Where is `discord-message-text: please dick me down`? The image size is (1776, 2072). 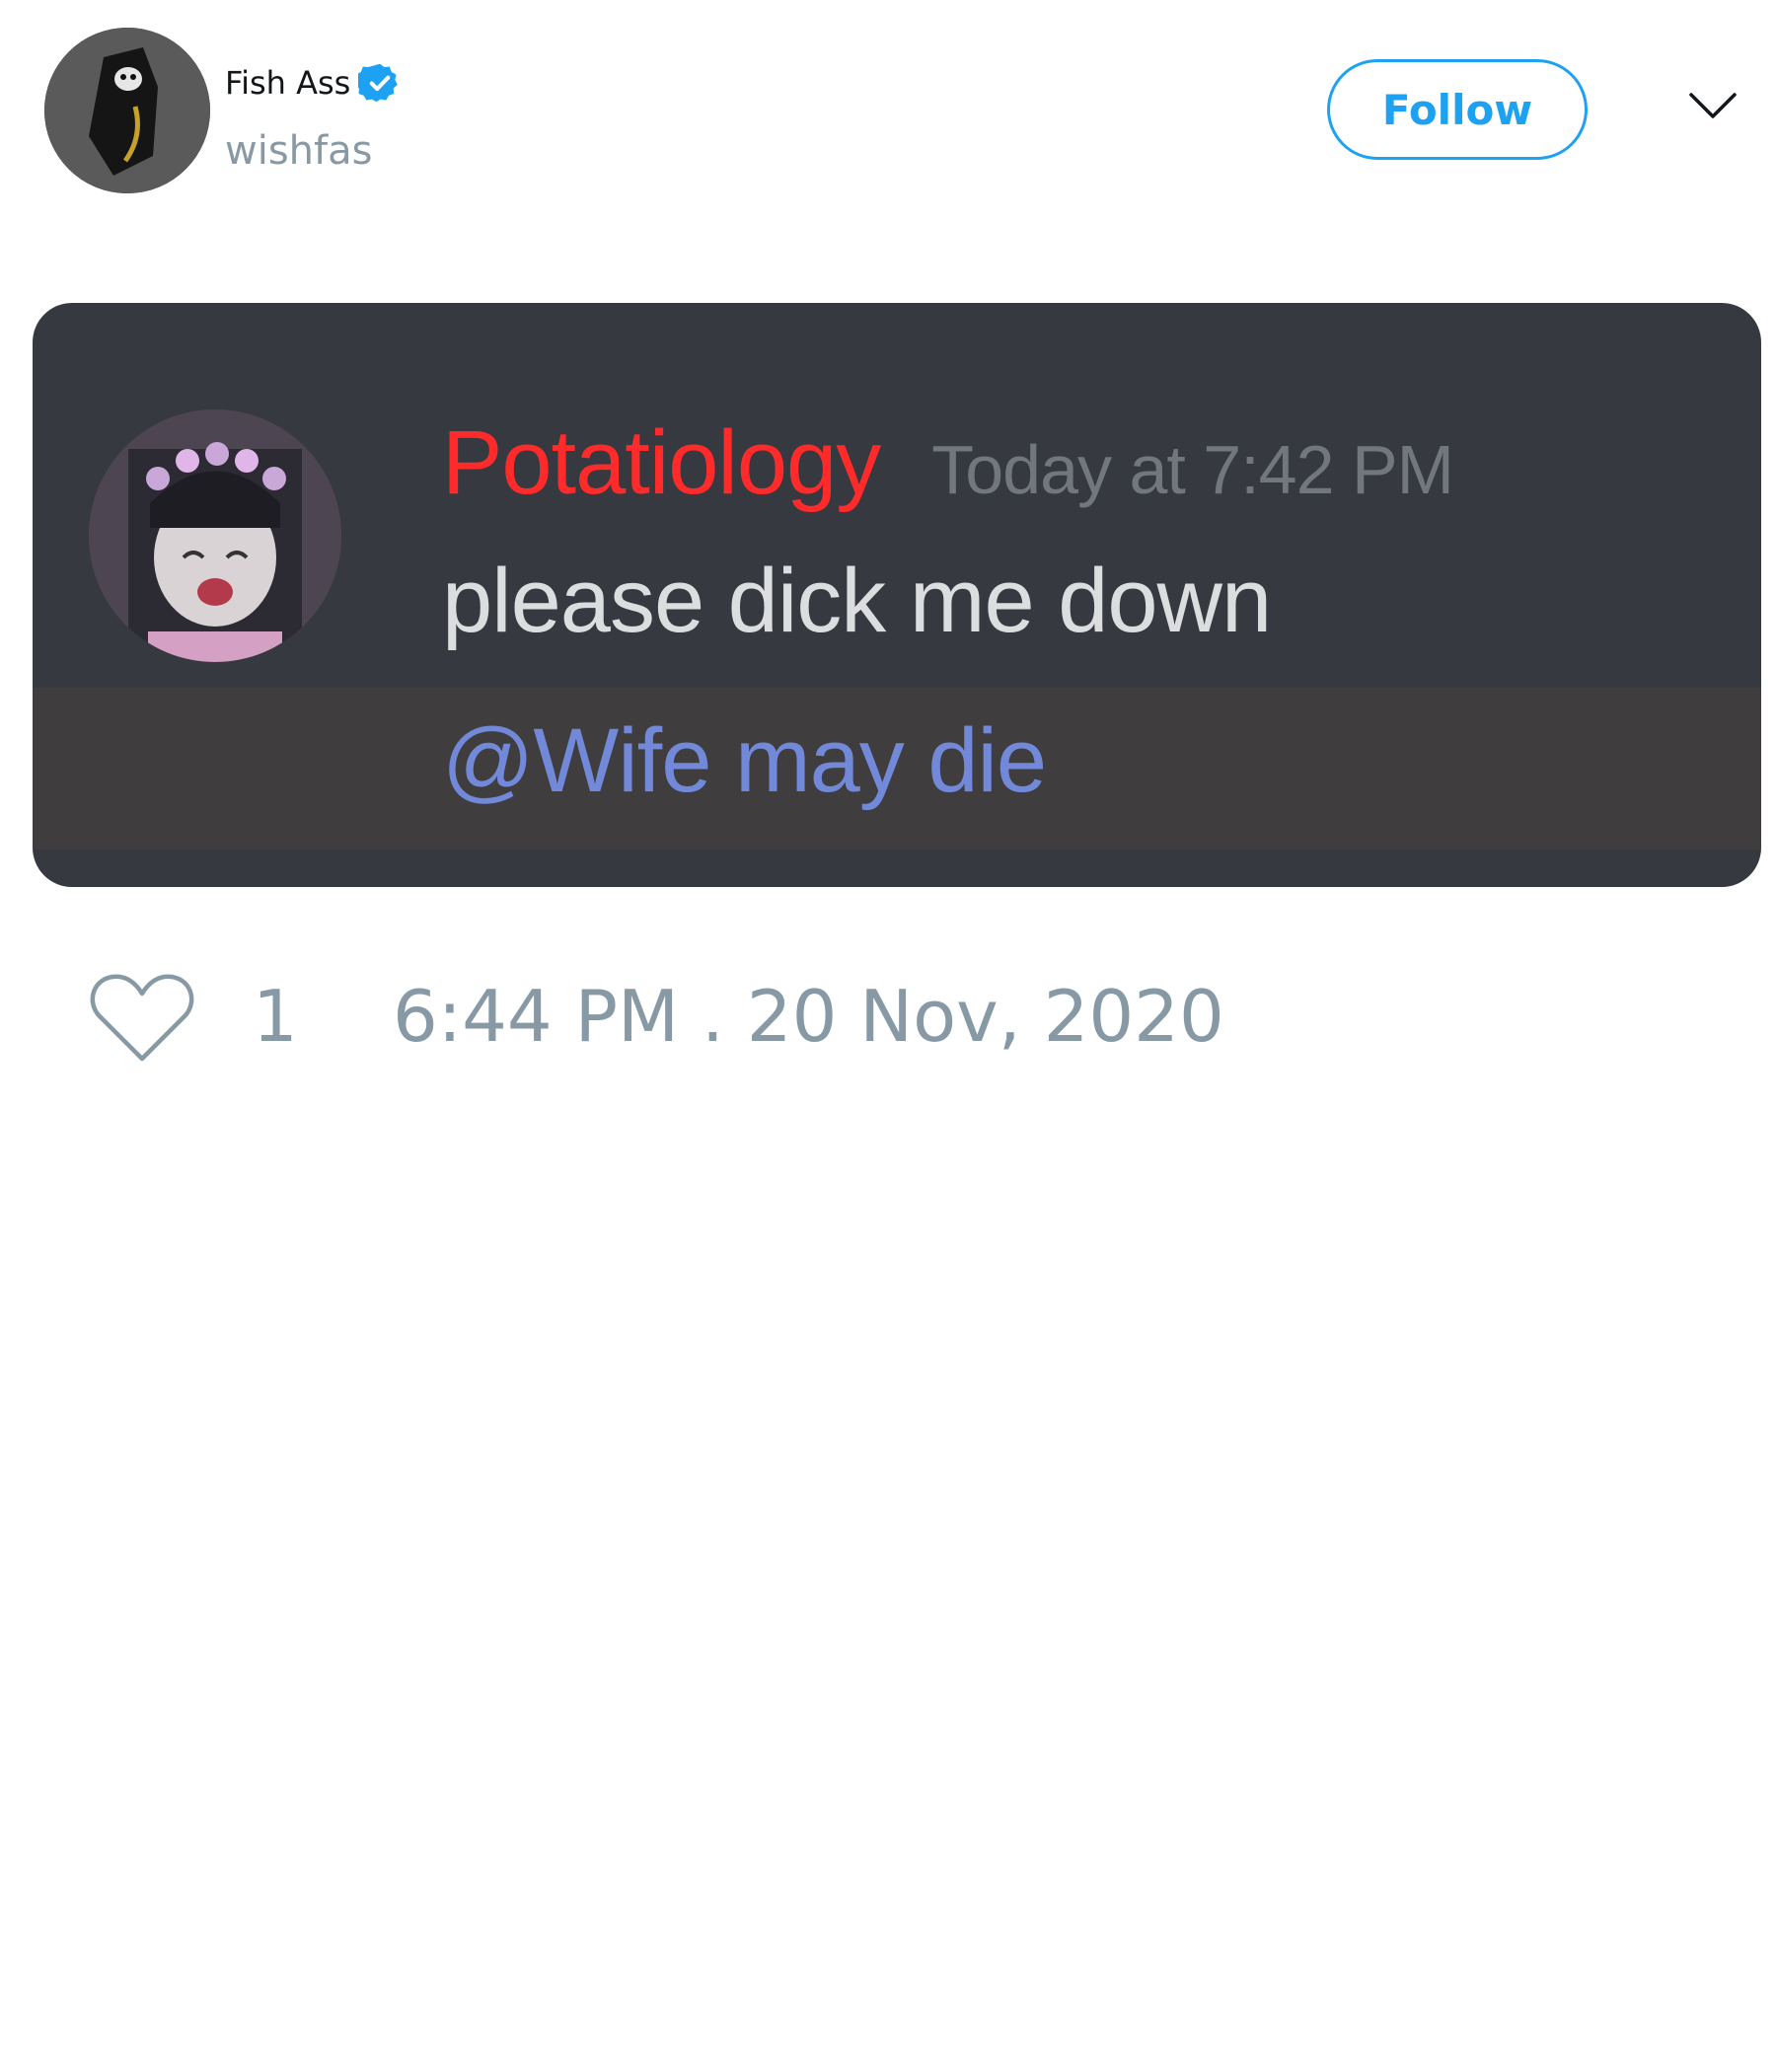 discord-message-text: please dick me down is located at coordinates (857, 601).